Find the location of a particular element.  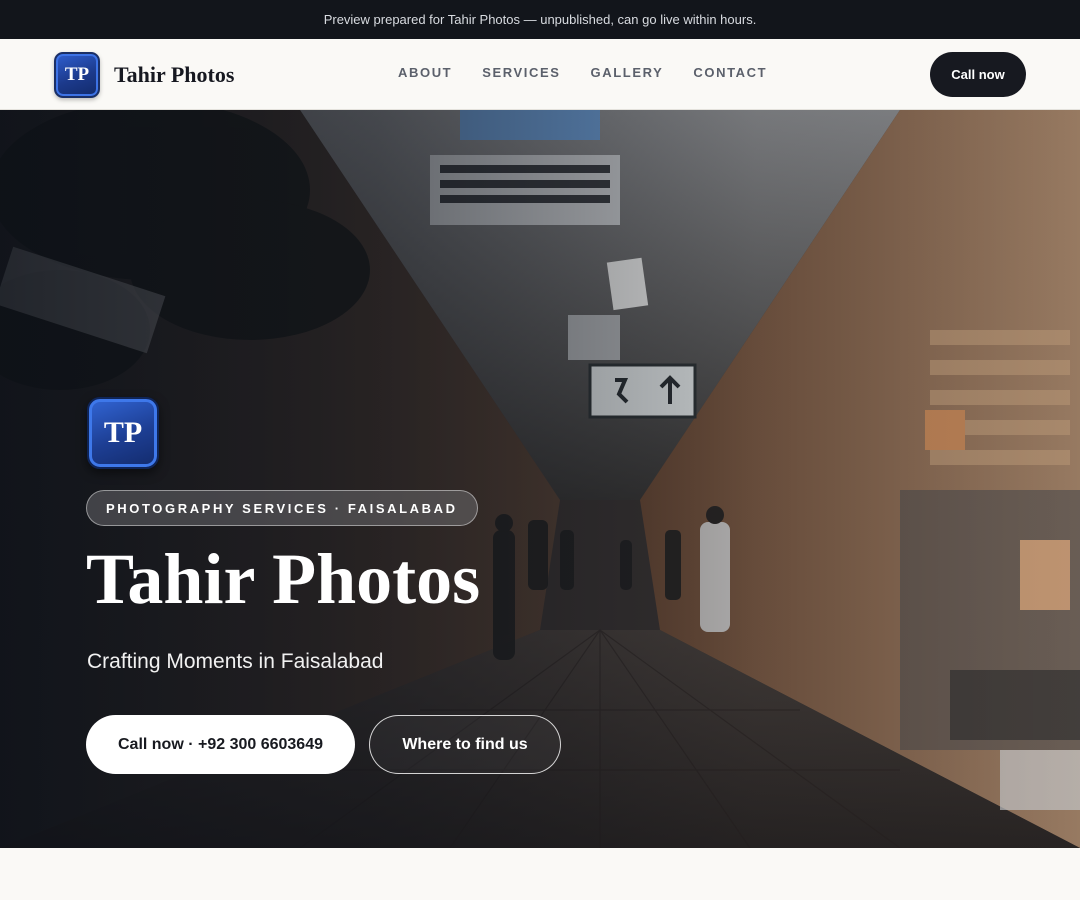

hero-tagline-text: PHOTOGRAPHY SERVICES · FAISALABAD is located at coordinates (282, 508).